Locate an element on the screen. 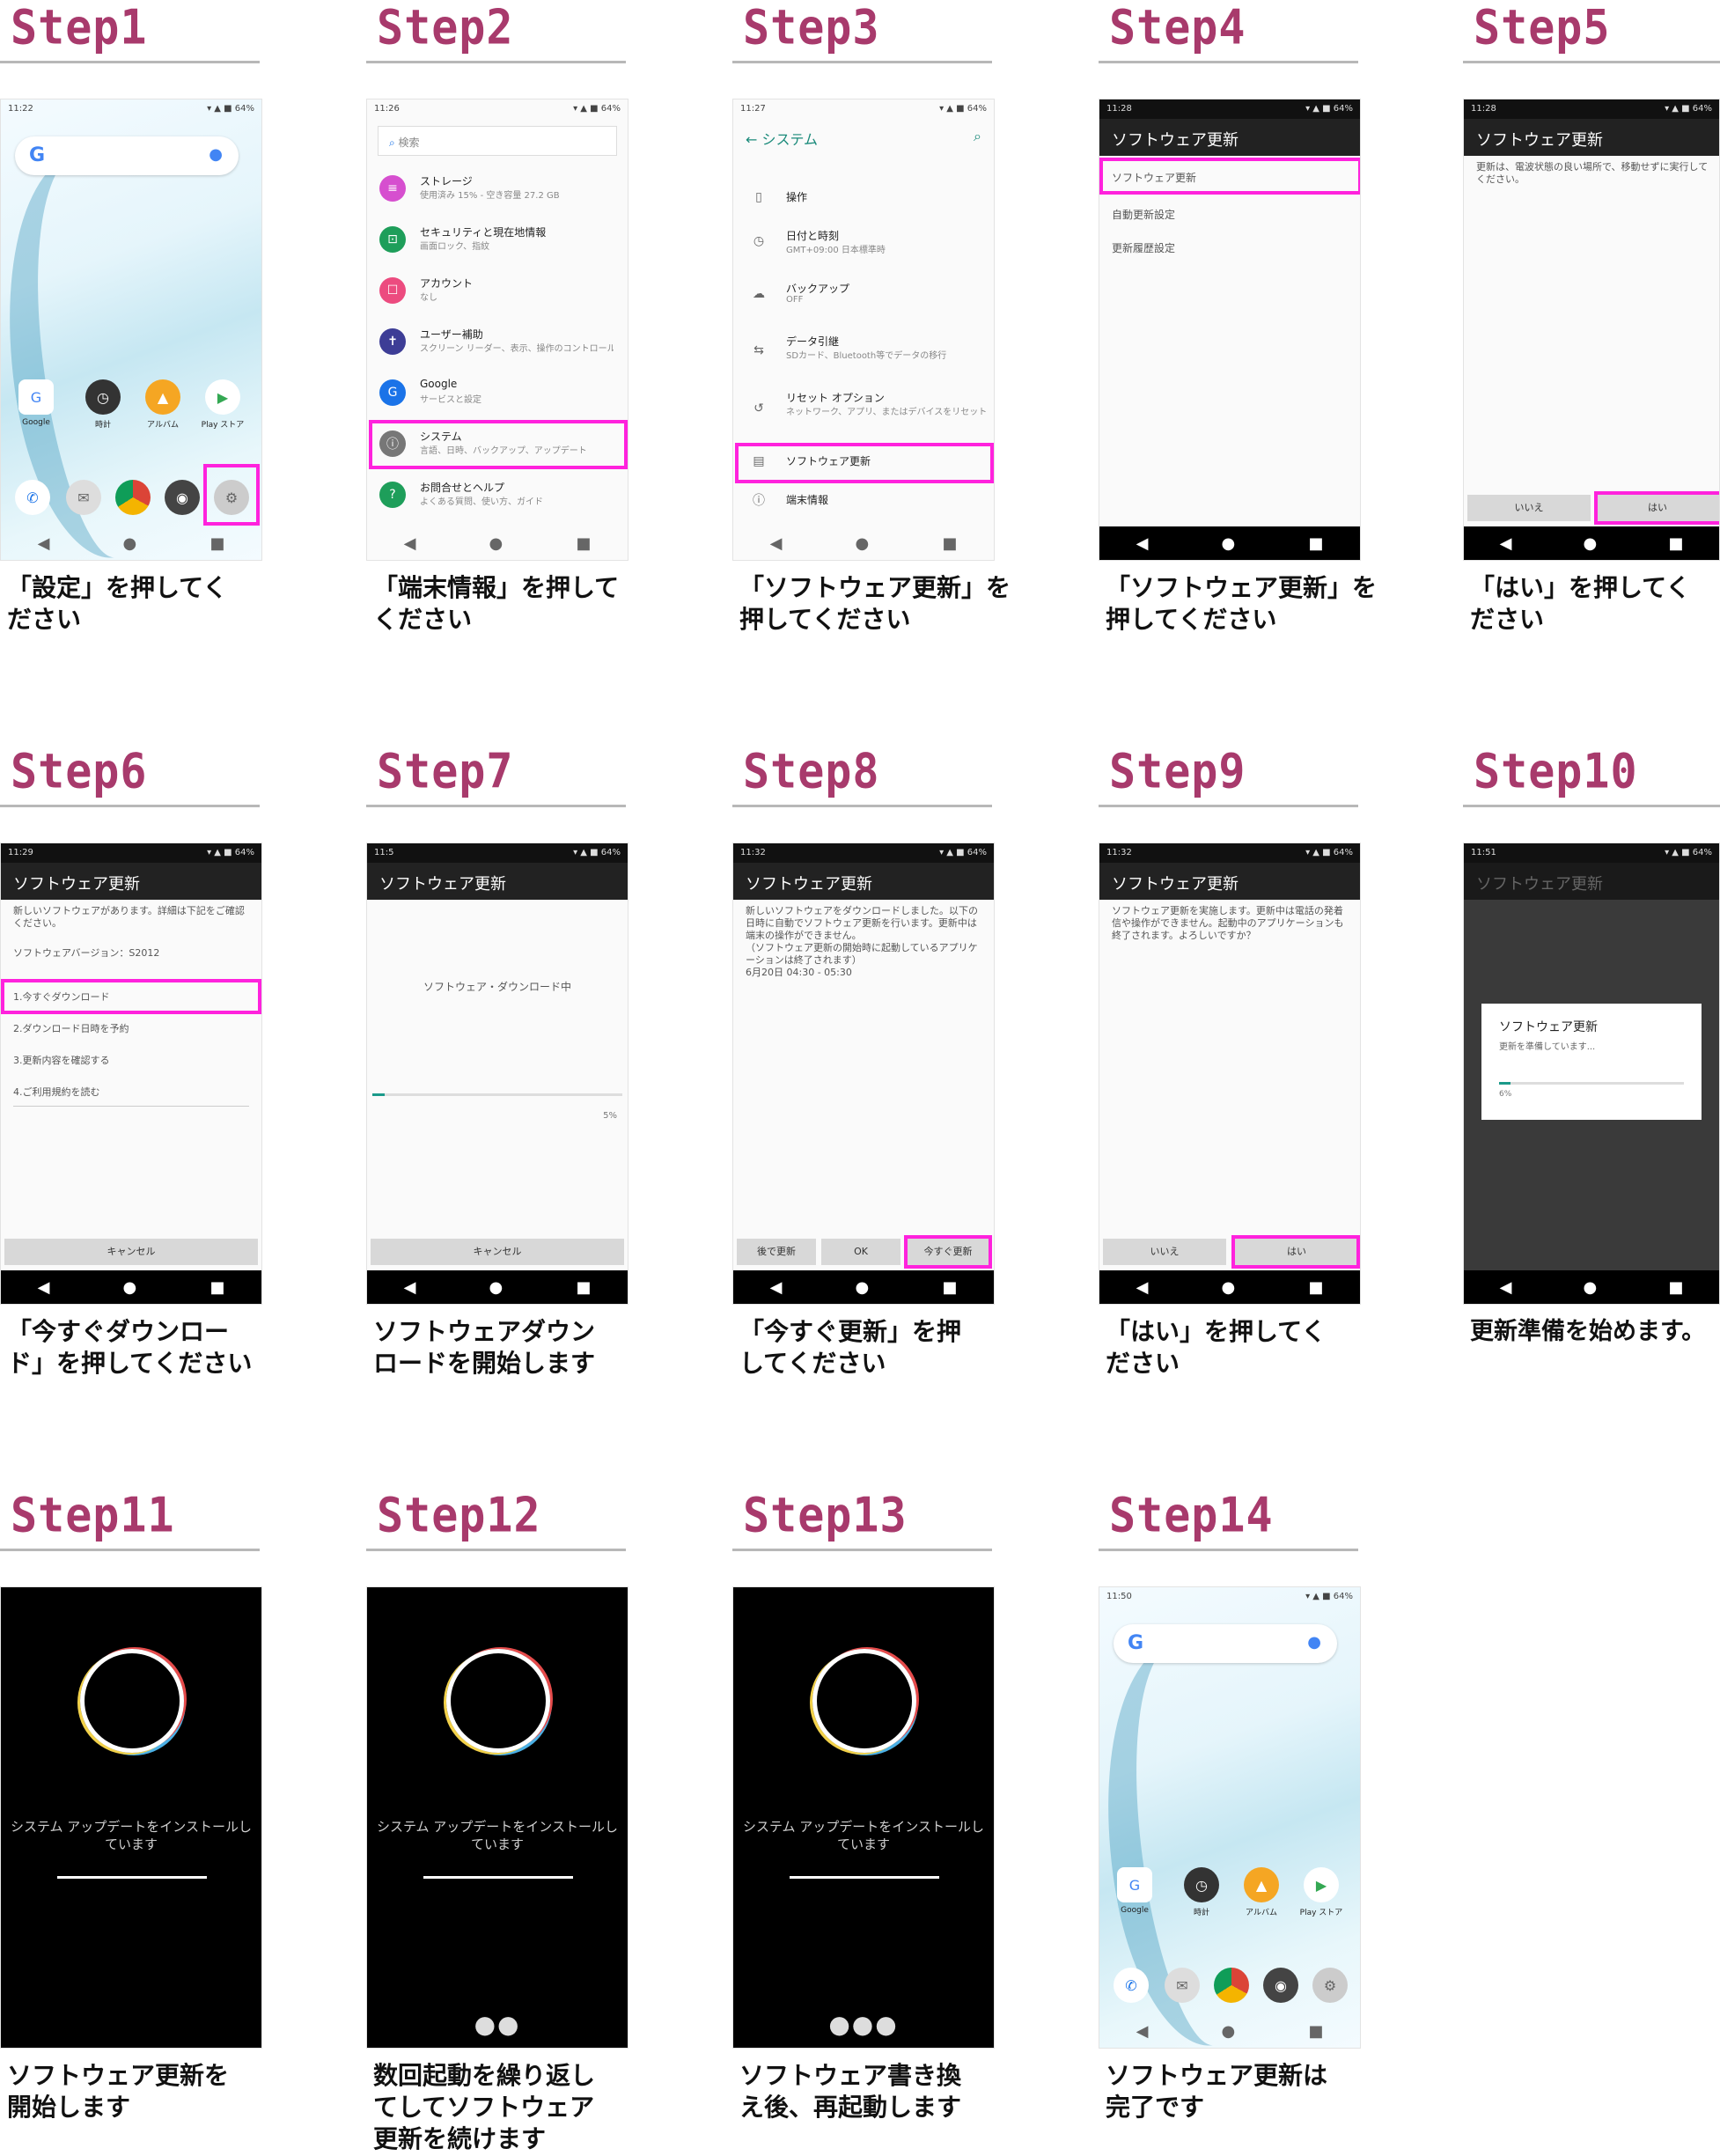  list-title: セキュリティと現在地情報 is located at coordinates (484, 232).